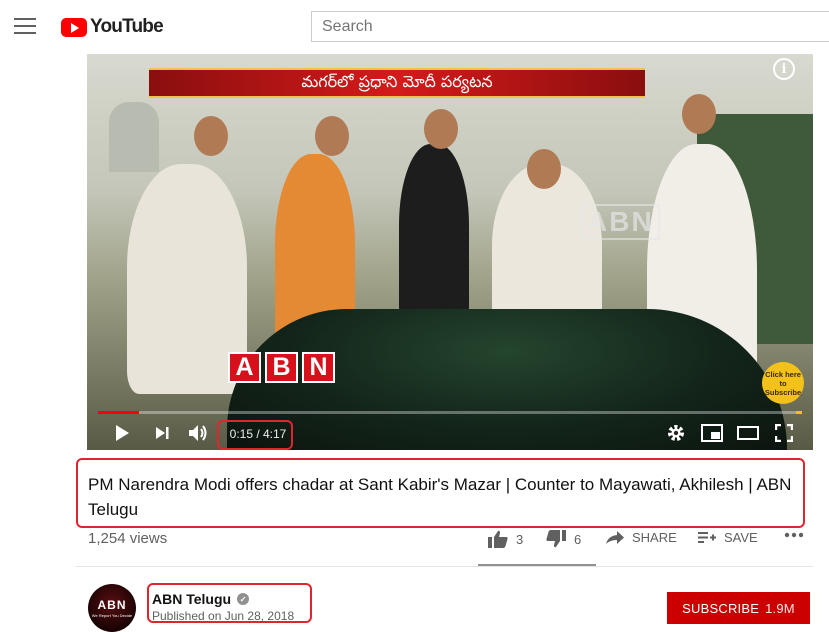 Image resolution: width=829 pixels, height=632 pixels. I want to click on progress-end-marker, so click(799, 412).